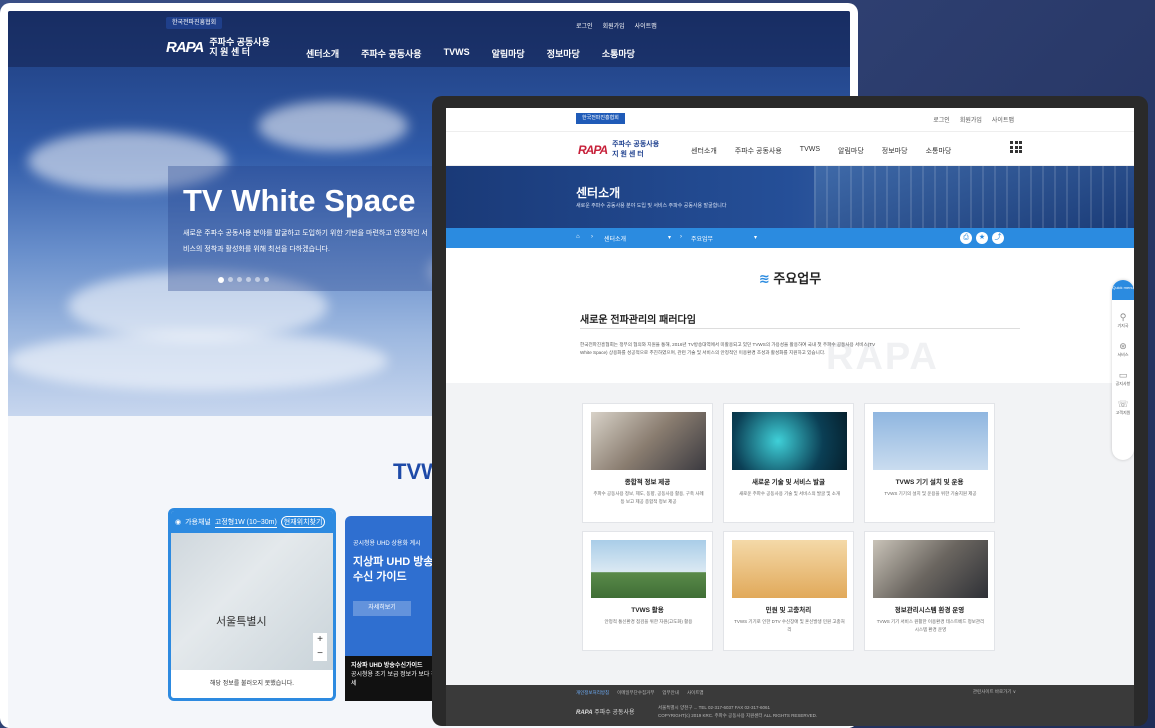 The image size is (1155, 728). I want to click on util-sitemap: 사이트맵, so click(646, 25).